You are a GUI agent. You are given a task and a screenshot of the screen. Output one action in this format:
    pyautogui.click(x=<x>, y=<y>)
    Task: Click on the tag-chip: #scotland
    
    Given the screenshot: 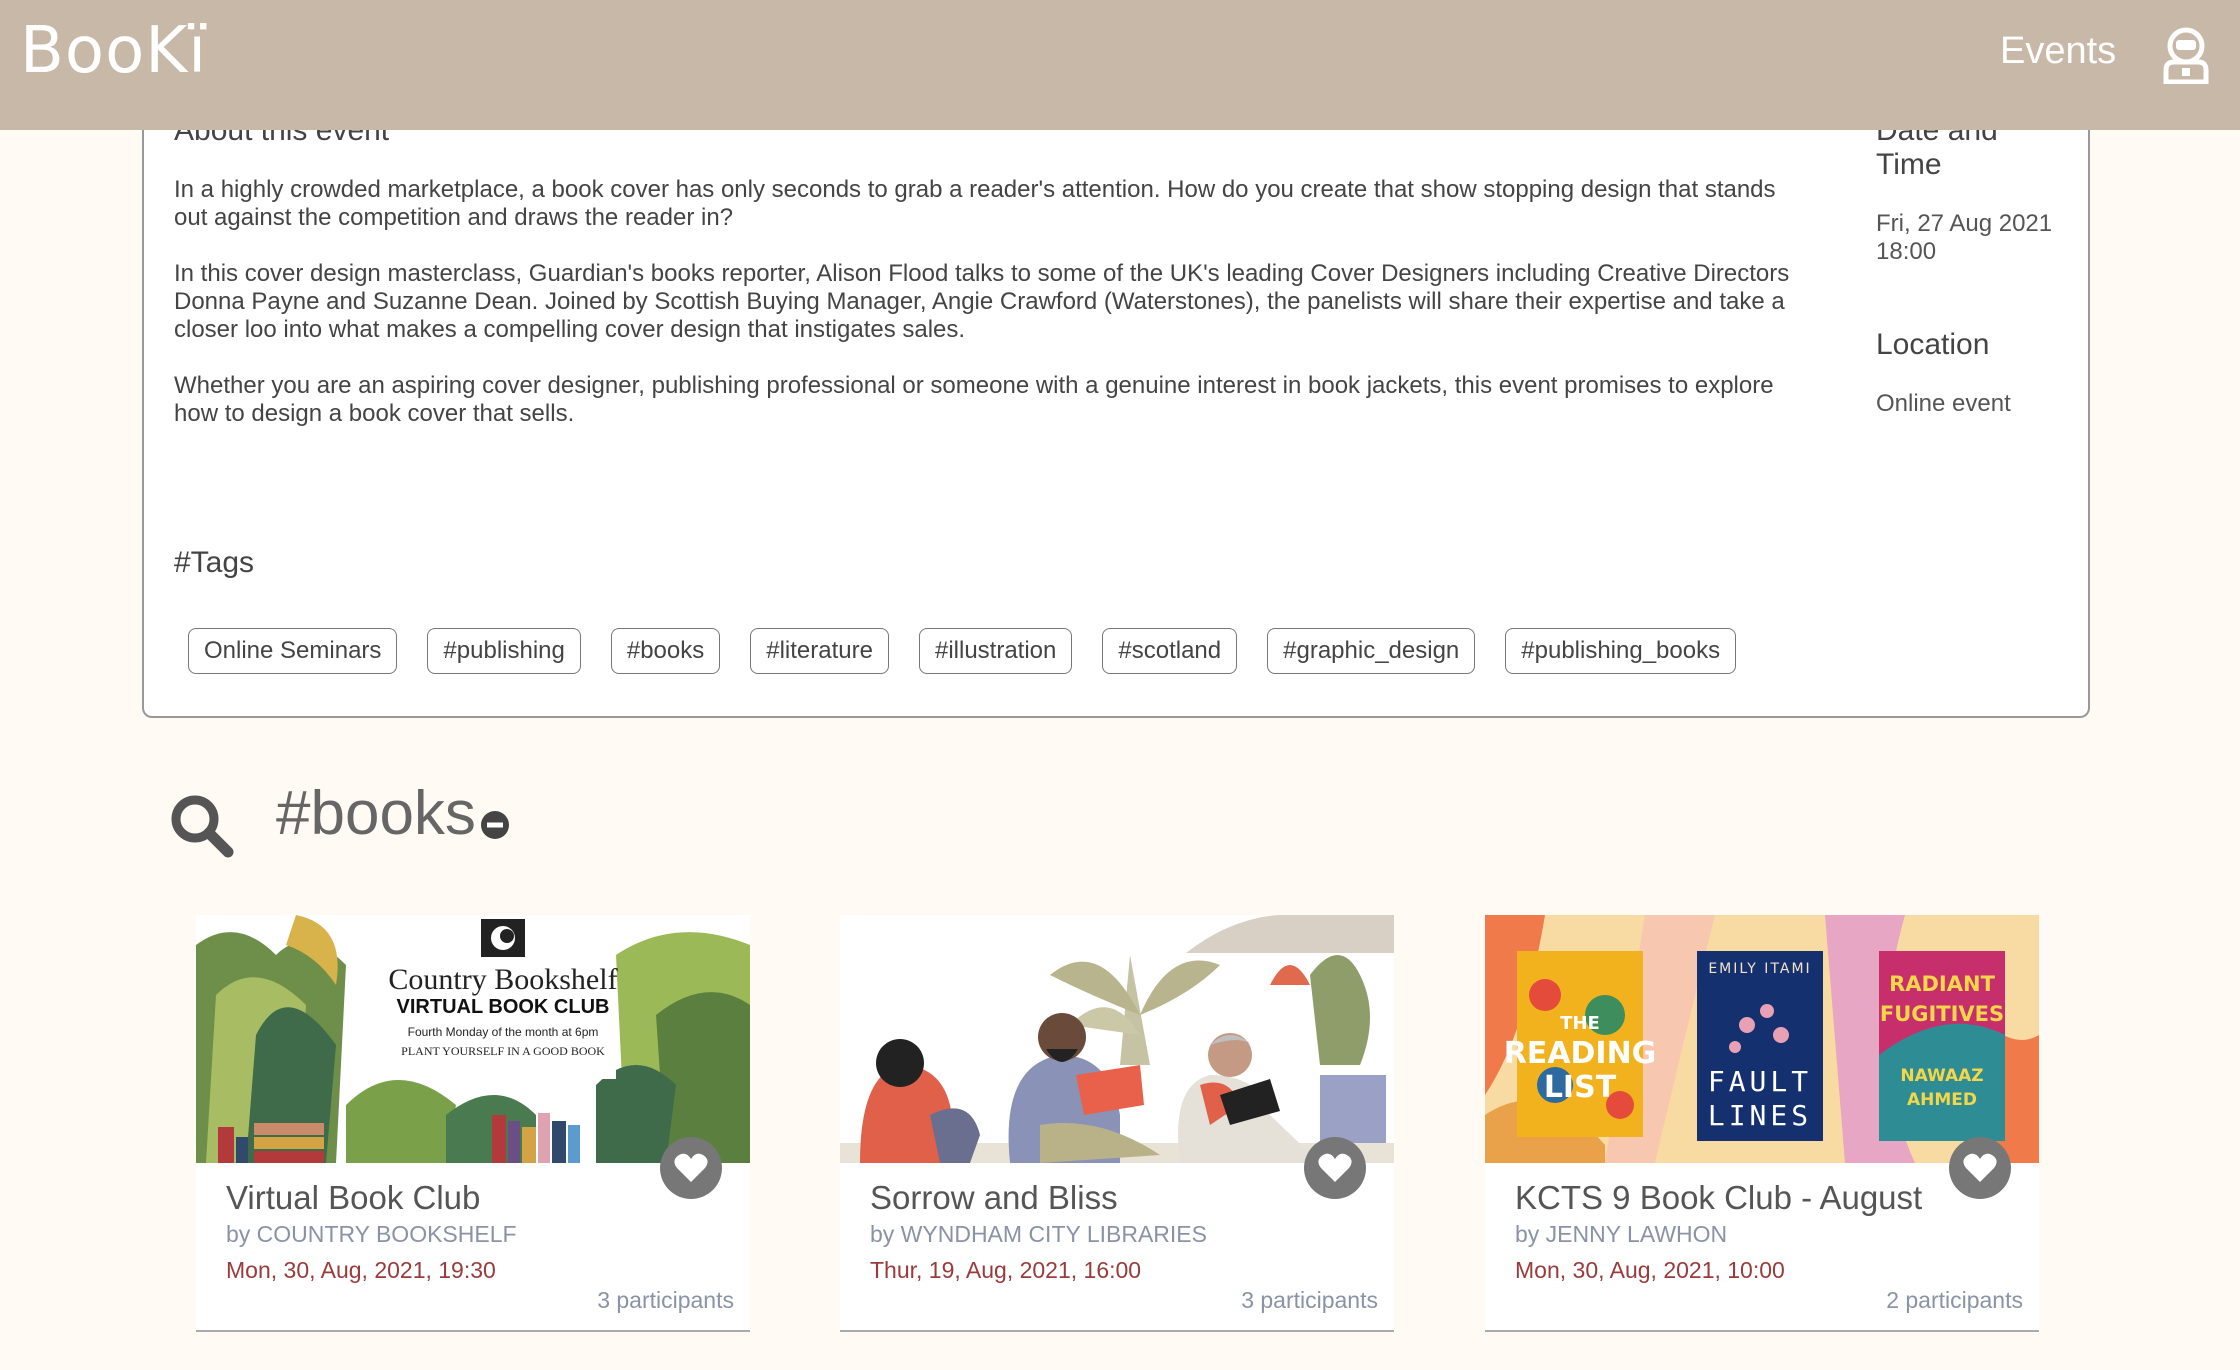 What is the action you would take?
    pyautogui.click(x=1170, y=651)
    